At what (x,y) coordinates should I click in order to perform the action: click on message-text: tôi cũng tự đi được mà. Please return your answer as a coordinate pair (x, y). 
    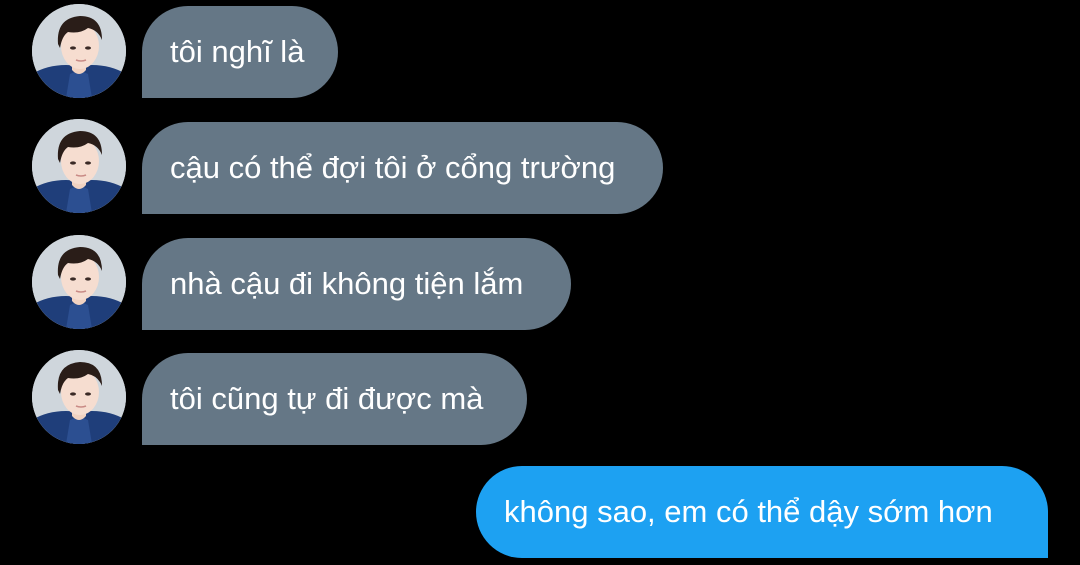
    Looking at the image, I should click on (327, 398).